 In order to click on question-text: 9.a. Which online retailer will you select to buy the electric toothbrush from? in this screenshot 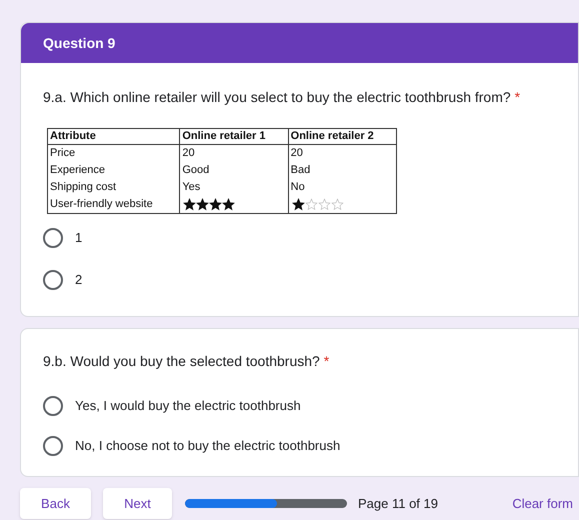, I will do `click(277, 97)`.